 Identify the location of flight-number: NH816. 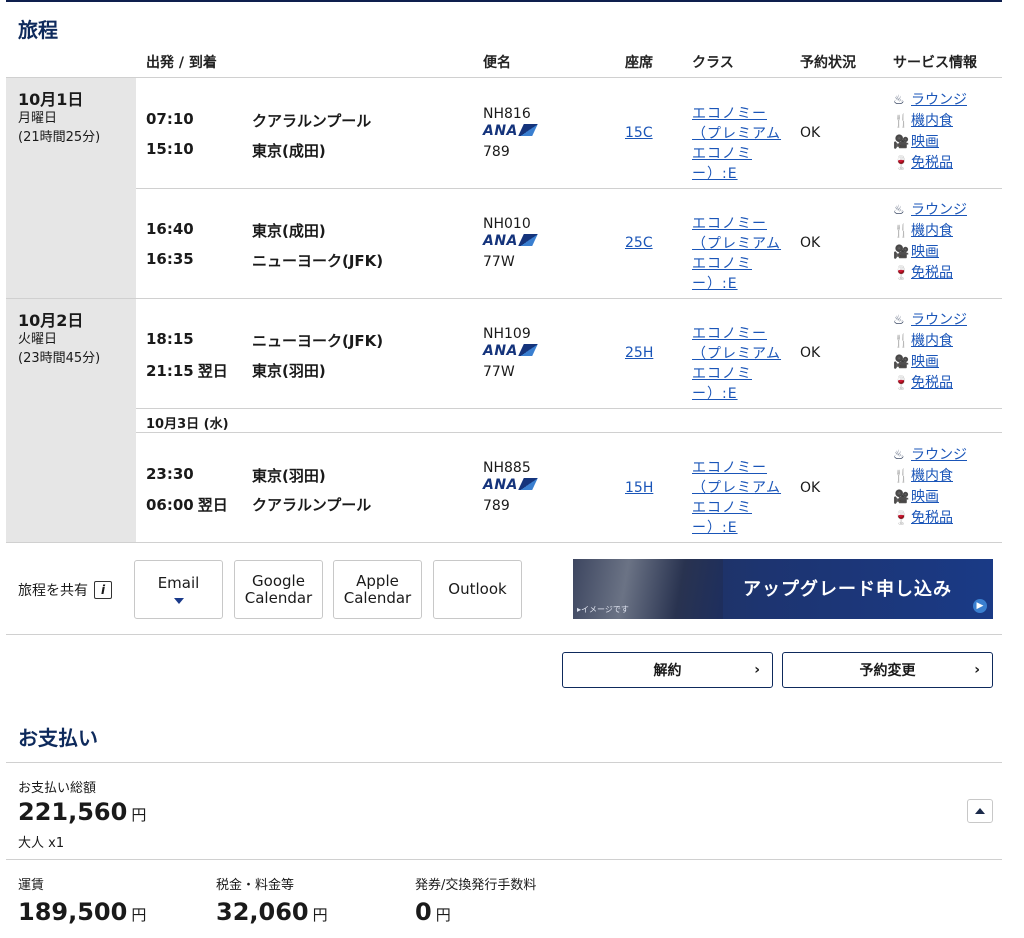
(507, 114).